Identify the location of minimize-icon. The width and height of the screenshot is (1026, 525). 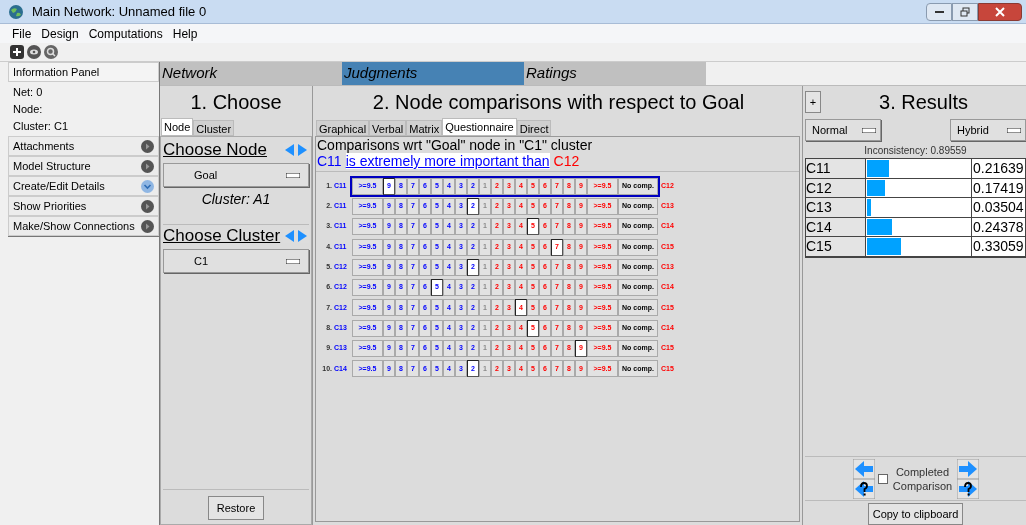
(939, 11).